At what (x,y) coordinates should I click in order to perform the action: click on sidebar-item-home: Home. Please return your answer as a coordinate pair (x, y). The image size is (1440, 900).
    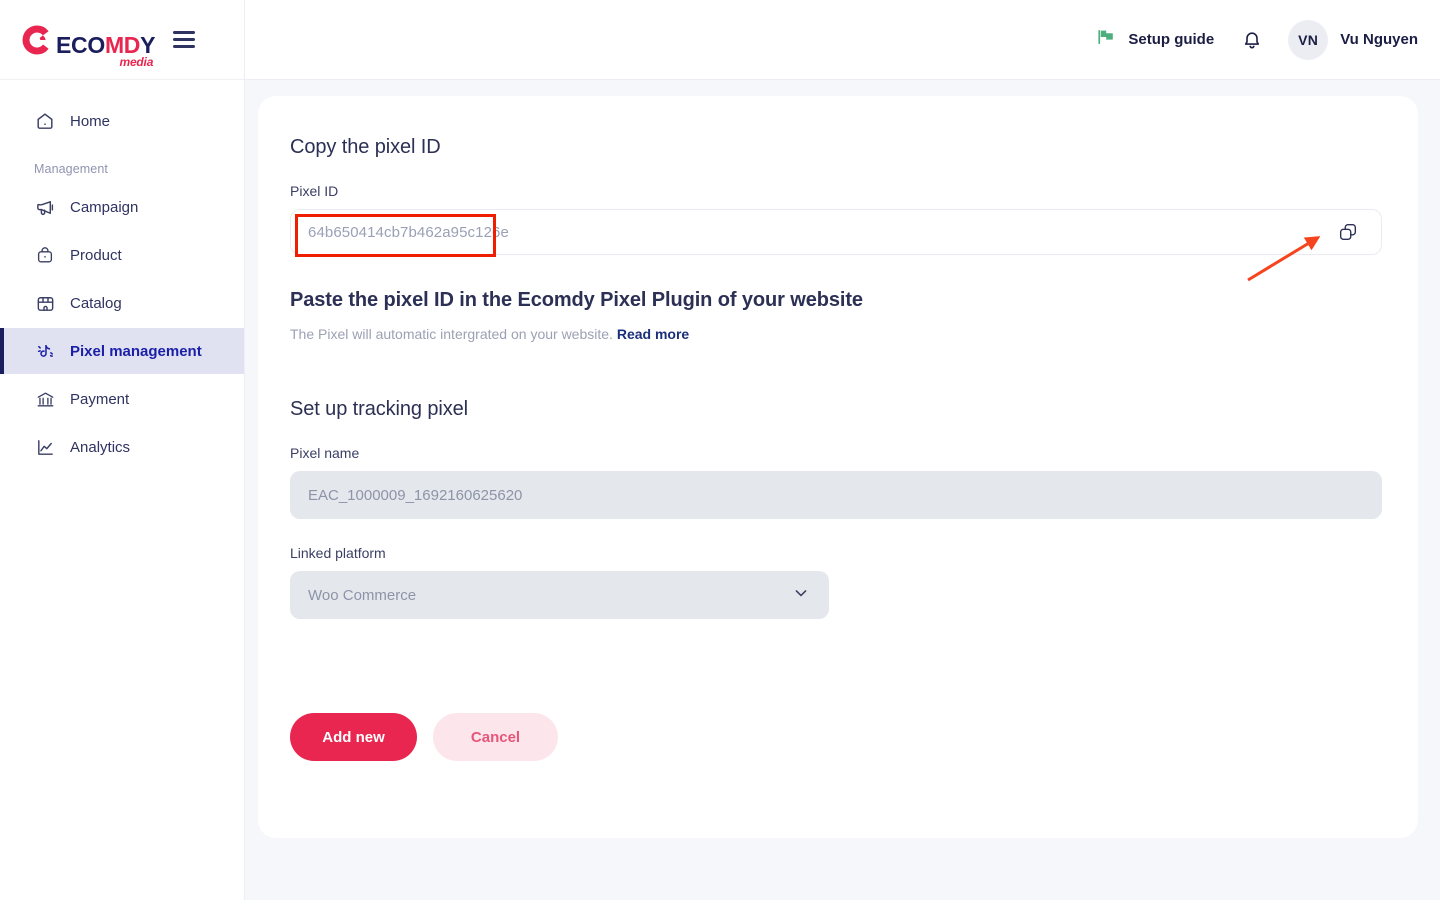
    Looking at the image, I should click on (122, 121).